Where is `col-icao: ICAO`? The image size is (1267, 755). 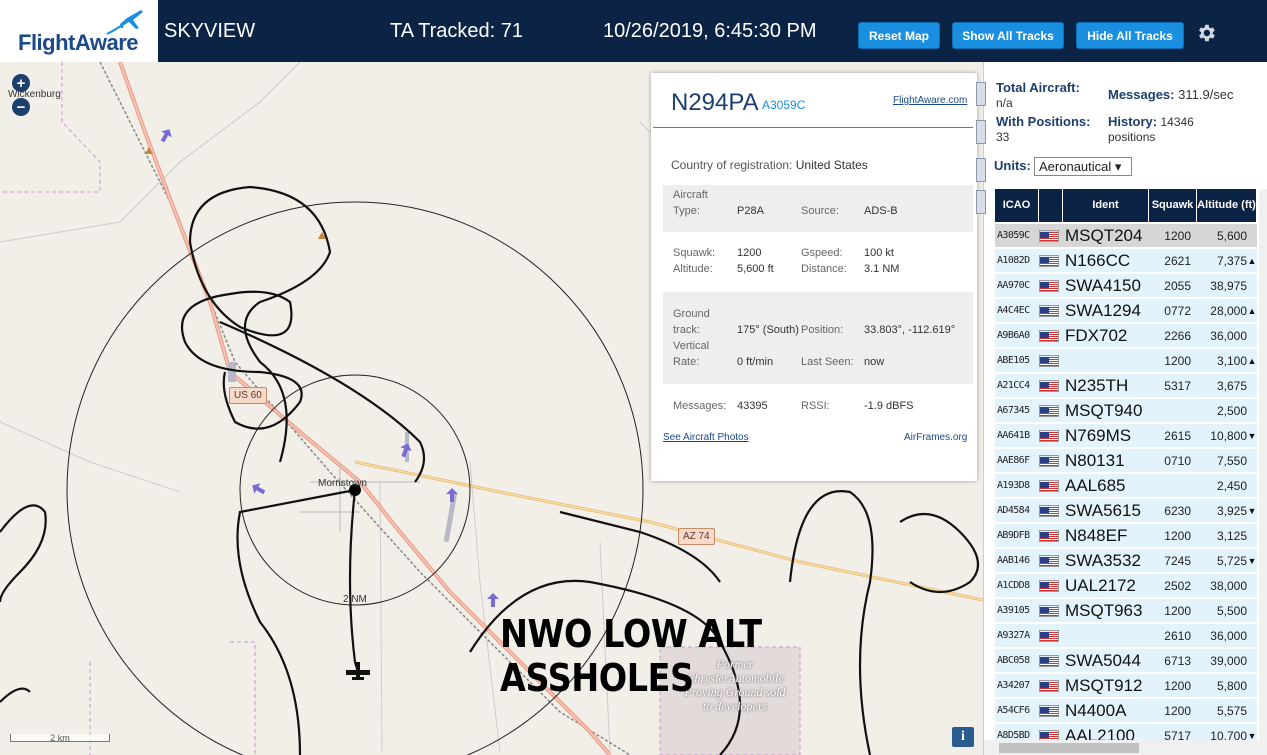 col-icao: ICAO is located at coordinates (1017, 205).